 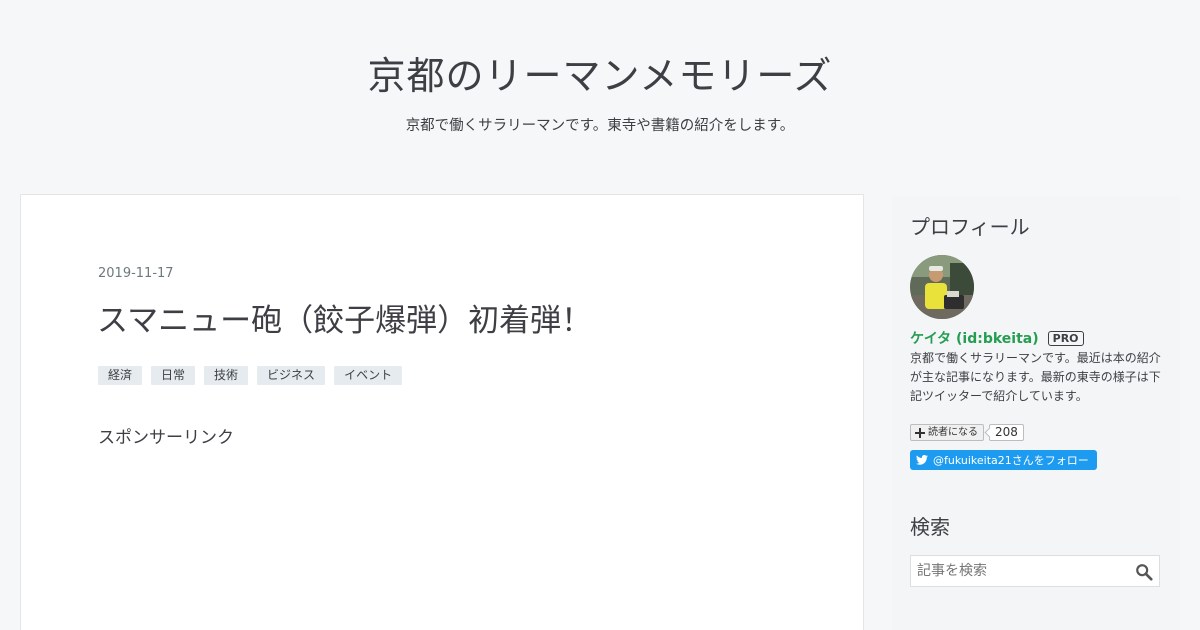 I want to click on twitter-follow-button: @fukuikeita21さんをフォロー, so click(x=1003, y=460).